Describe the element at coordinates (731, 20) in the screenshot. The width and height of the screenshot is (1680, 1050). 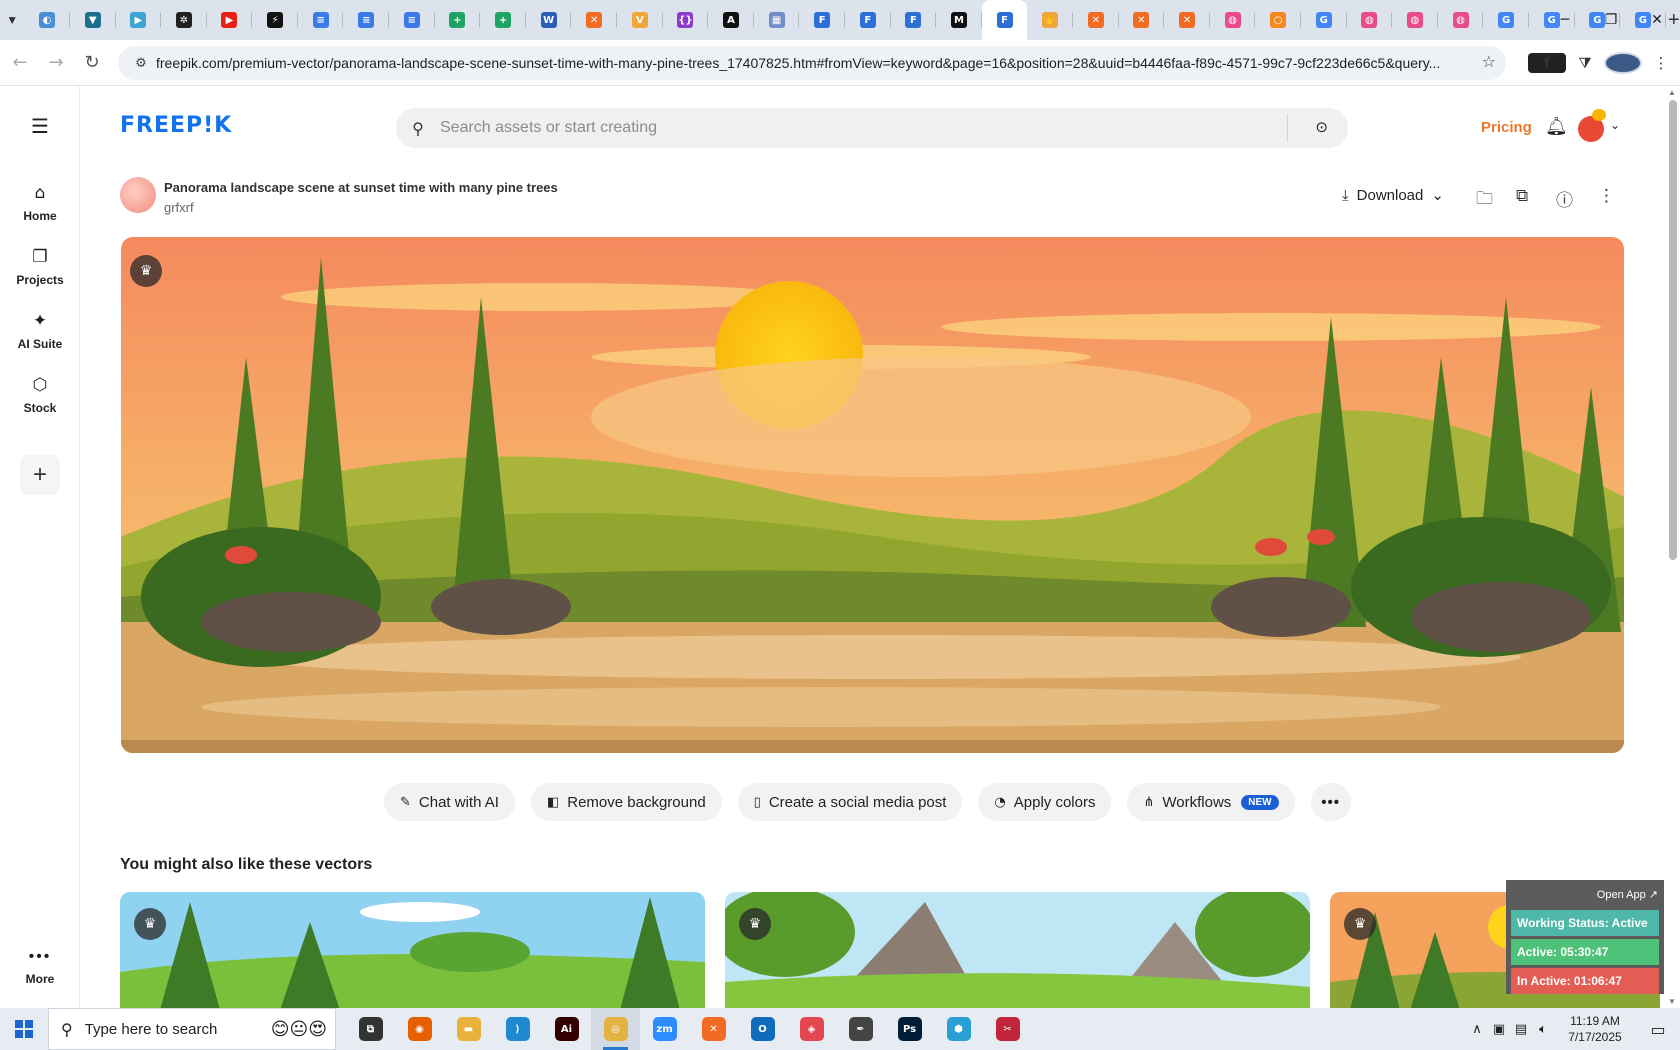
I see `browser-tab: A` at that location.